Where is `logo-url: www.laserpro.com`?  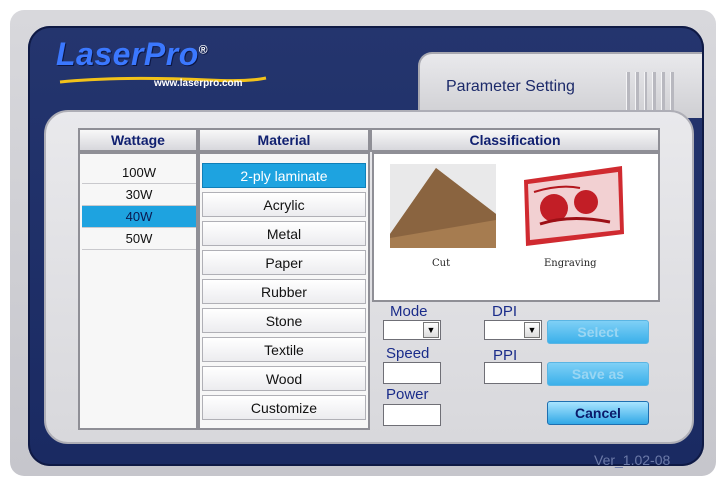
logo-url: www.laserpro.com is located at coordinates (198, 83).